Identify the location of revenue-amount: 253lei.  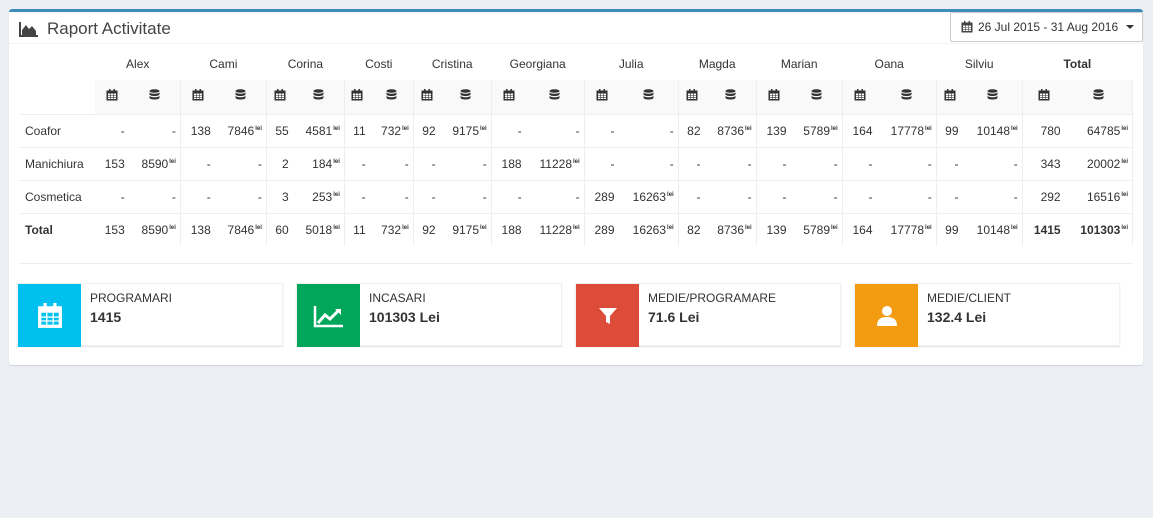
(318, 196).